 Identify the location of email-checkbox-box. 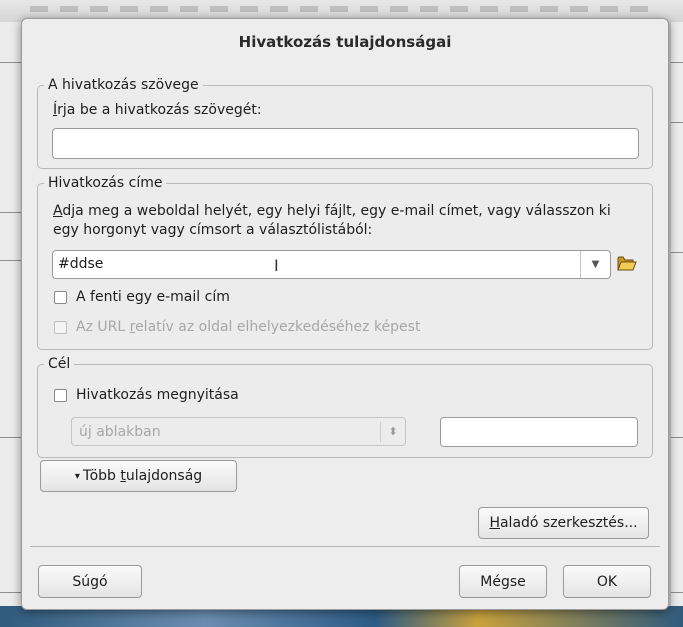
(60, 297).